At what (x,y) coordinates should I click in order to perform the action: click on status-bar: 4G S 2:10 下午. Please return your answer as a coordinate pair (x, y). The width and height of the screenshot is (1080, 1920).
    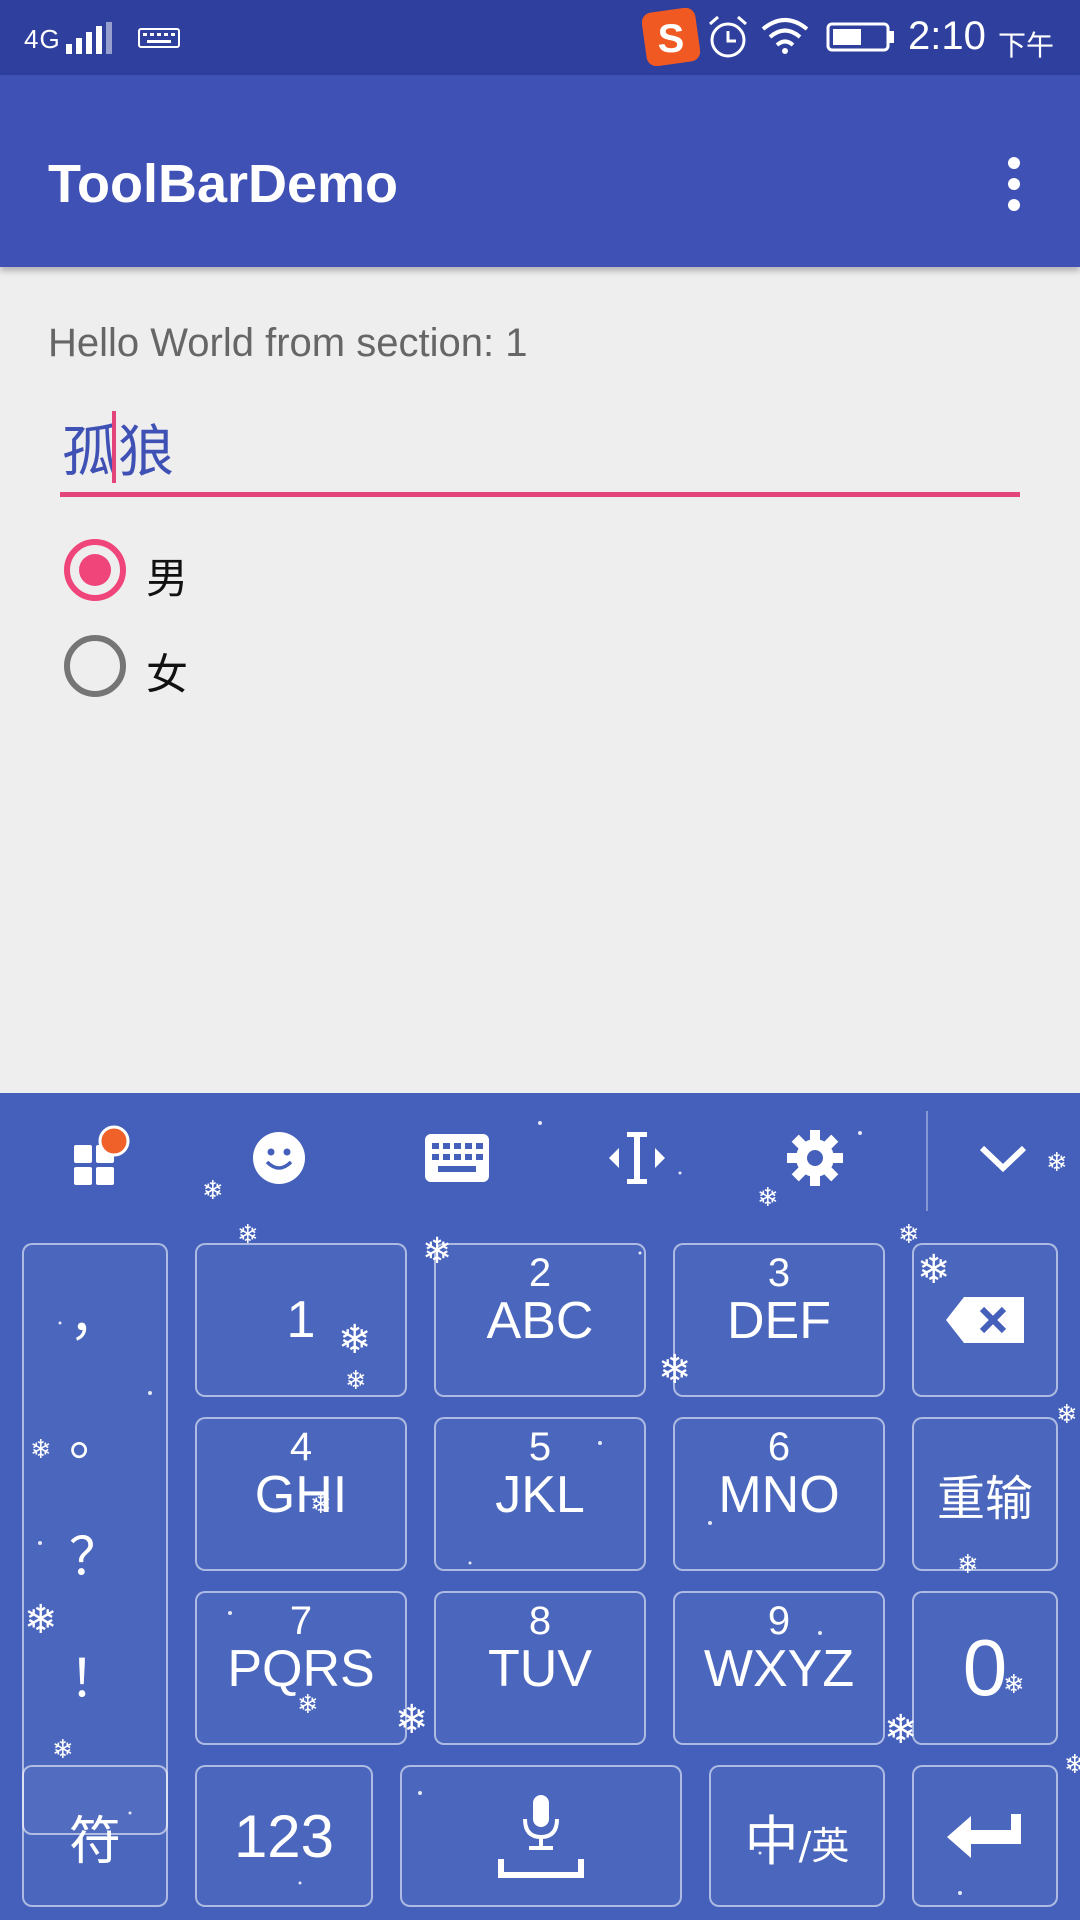
    Looking at the image, I should click on (540, 37).